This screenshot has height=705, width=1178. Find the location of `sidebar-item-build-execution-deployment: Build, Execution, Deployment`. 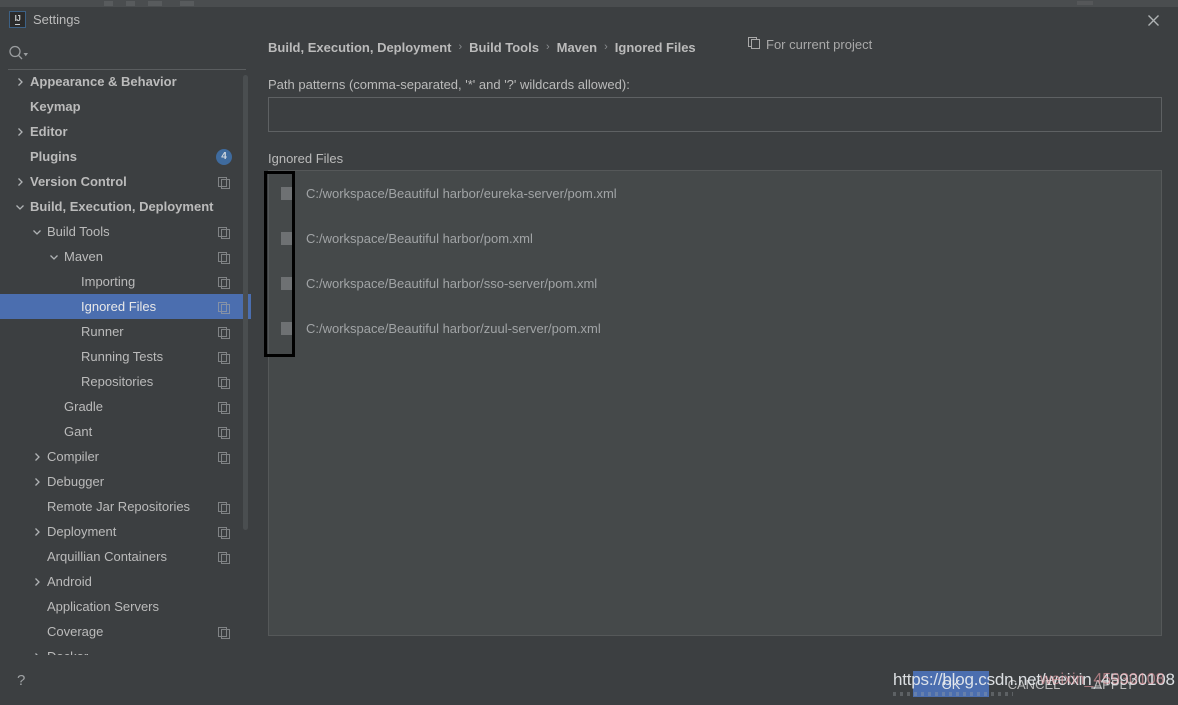

sidebar-item-build-execution-deployment: Build, Execution, Deployment is located at coordinates (125, 206).